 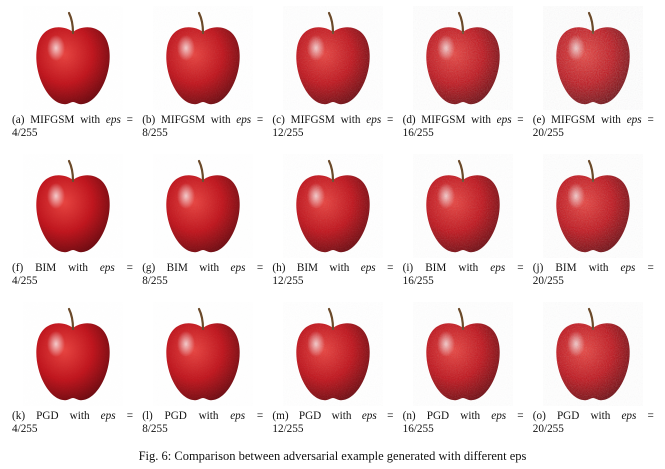 I want to click on subfigure-caption: (d) MIFGSM with eps = 16/255, so click(x=463, y=127).